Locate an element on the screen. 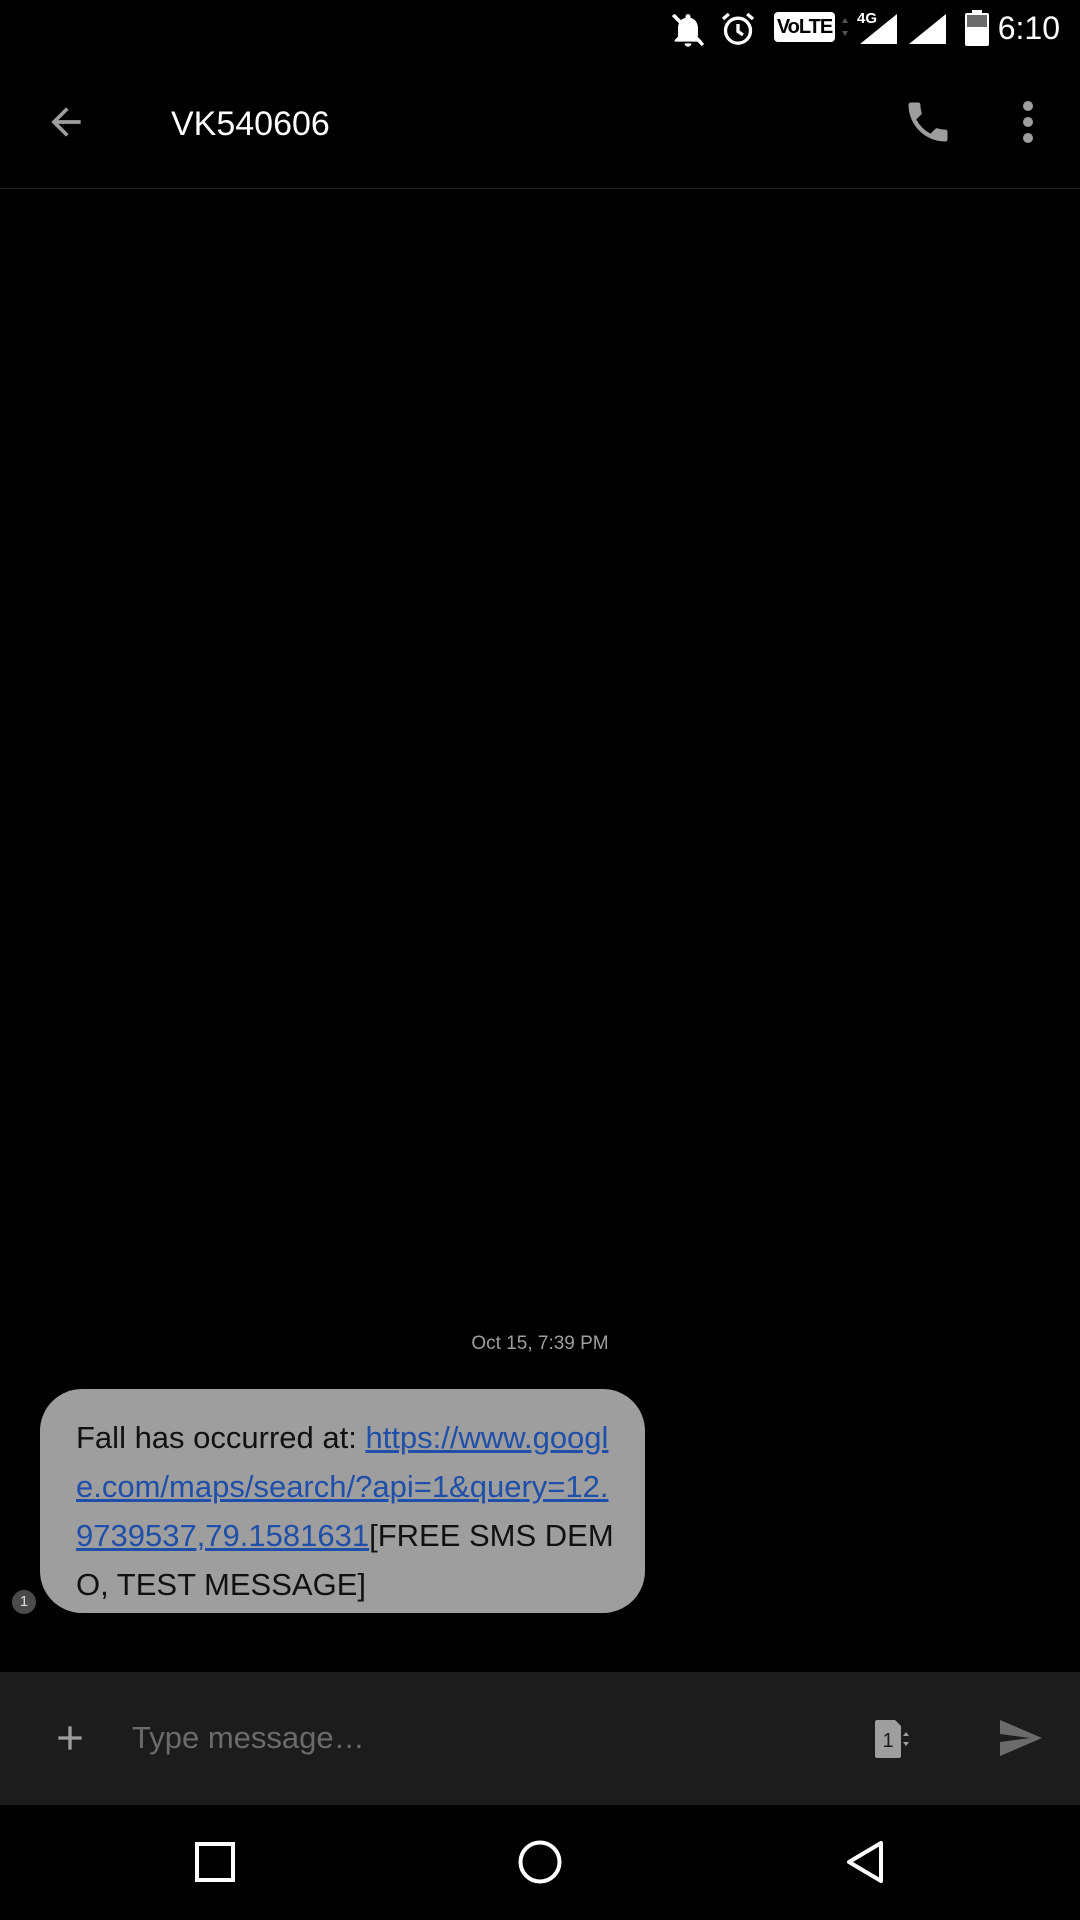 Image resolution: width=1080 pixels, height=1920 pixels. more-options-button is located at coordinates (1028, 122).